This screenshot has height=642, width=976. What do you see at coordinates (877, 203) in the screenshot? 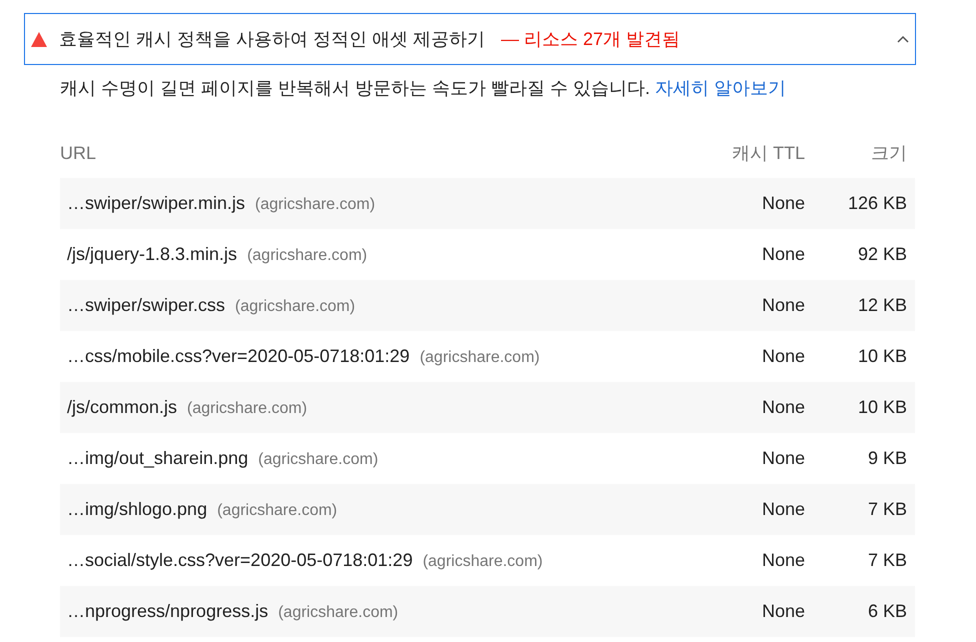
I see `size-cell-text: 126 KB` at bounding box center [877, 203].